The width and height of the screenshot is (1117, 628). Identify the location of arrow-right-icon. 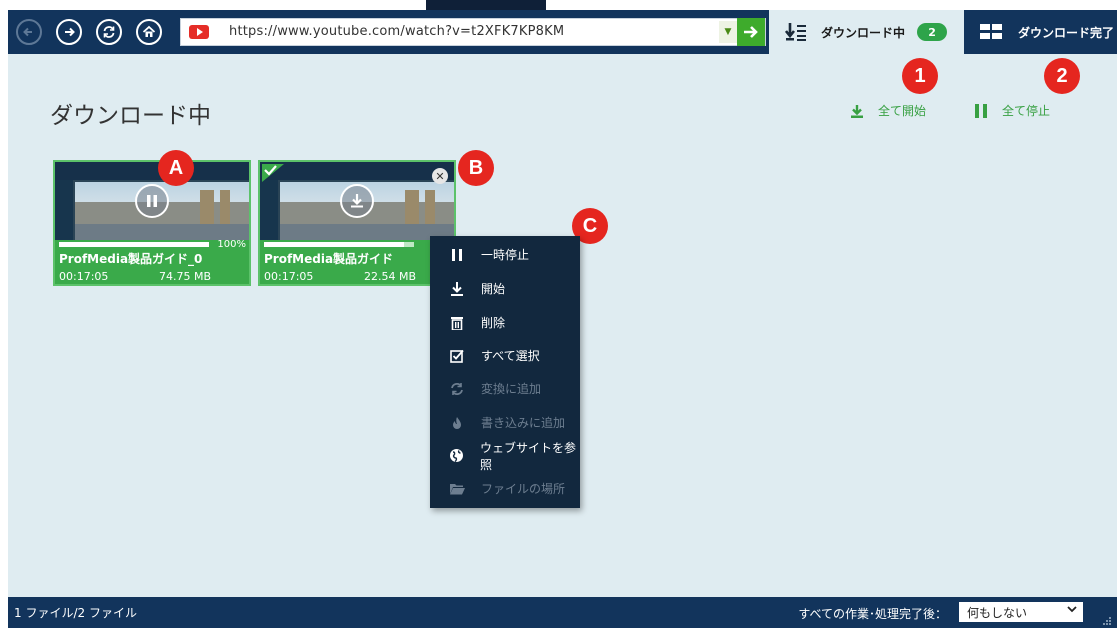
(751, 32).